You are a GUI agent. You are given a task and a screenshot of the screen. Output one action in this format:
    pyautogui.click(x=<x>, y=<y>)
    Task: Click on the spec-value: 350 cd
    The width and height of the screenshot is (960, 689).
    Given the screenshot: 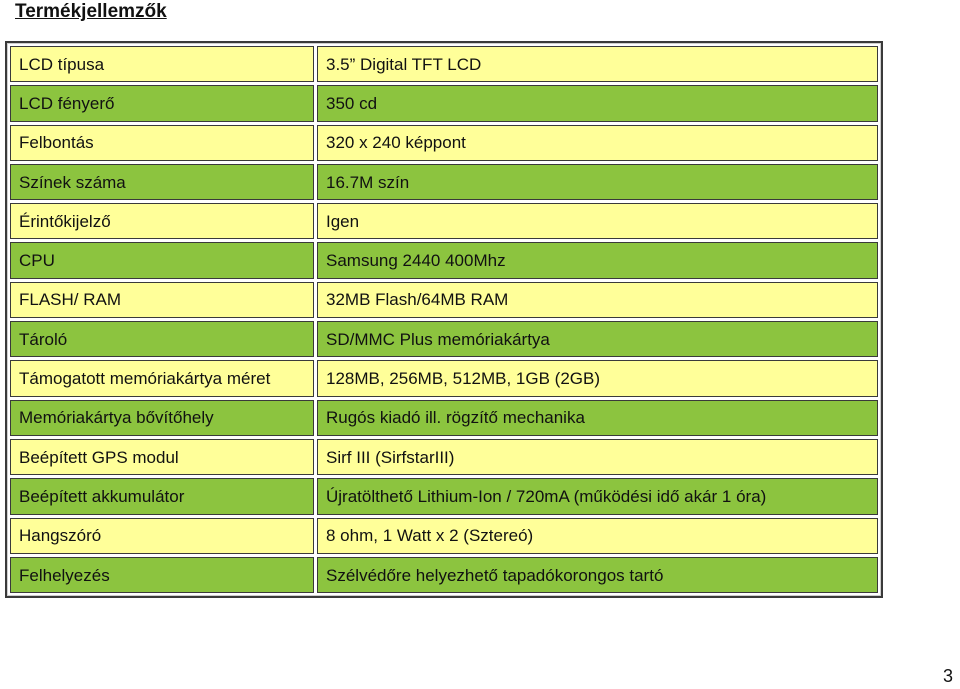 What is the action you would take?
    pyautogui.click(x=597, y=103)
    